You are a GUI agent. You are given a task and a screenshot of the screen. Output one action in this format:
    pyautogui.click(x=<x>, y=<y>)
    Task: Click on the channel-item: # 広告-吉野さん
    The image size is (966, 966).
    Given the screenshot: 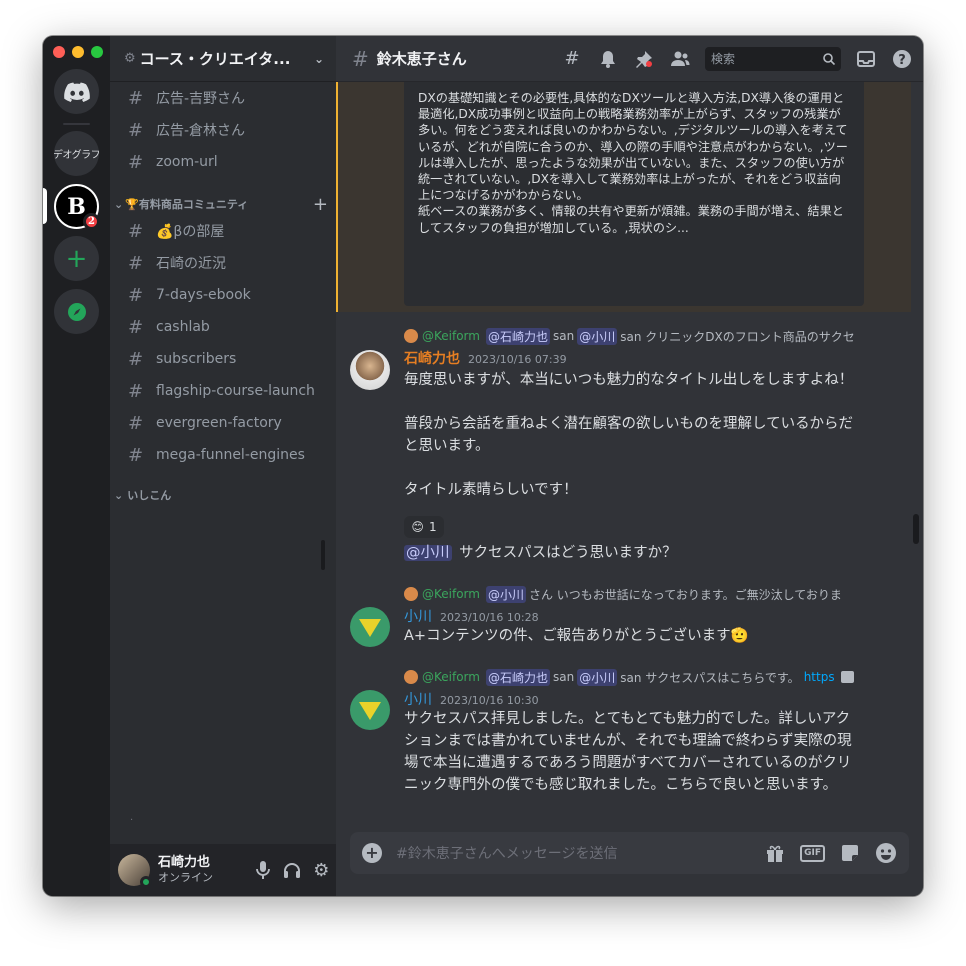 What is the action you would take?
    pyautogui.click(x=223, y=98)
    